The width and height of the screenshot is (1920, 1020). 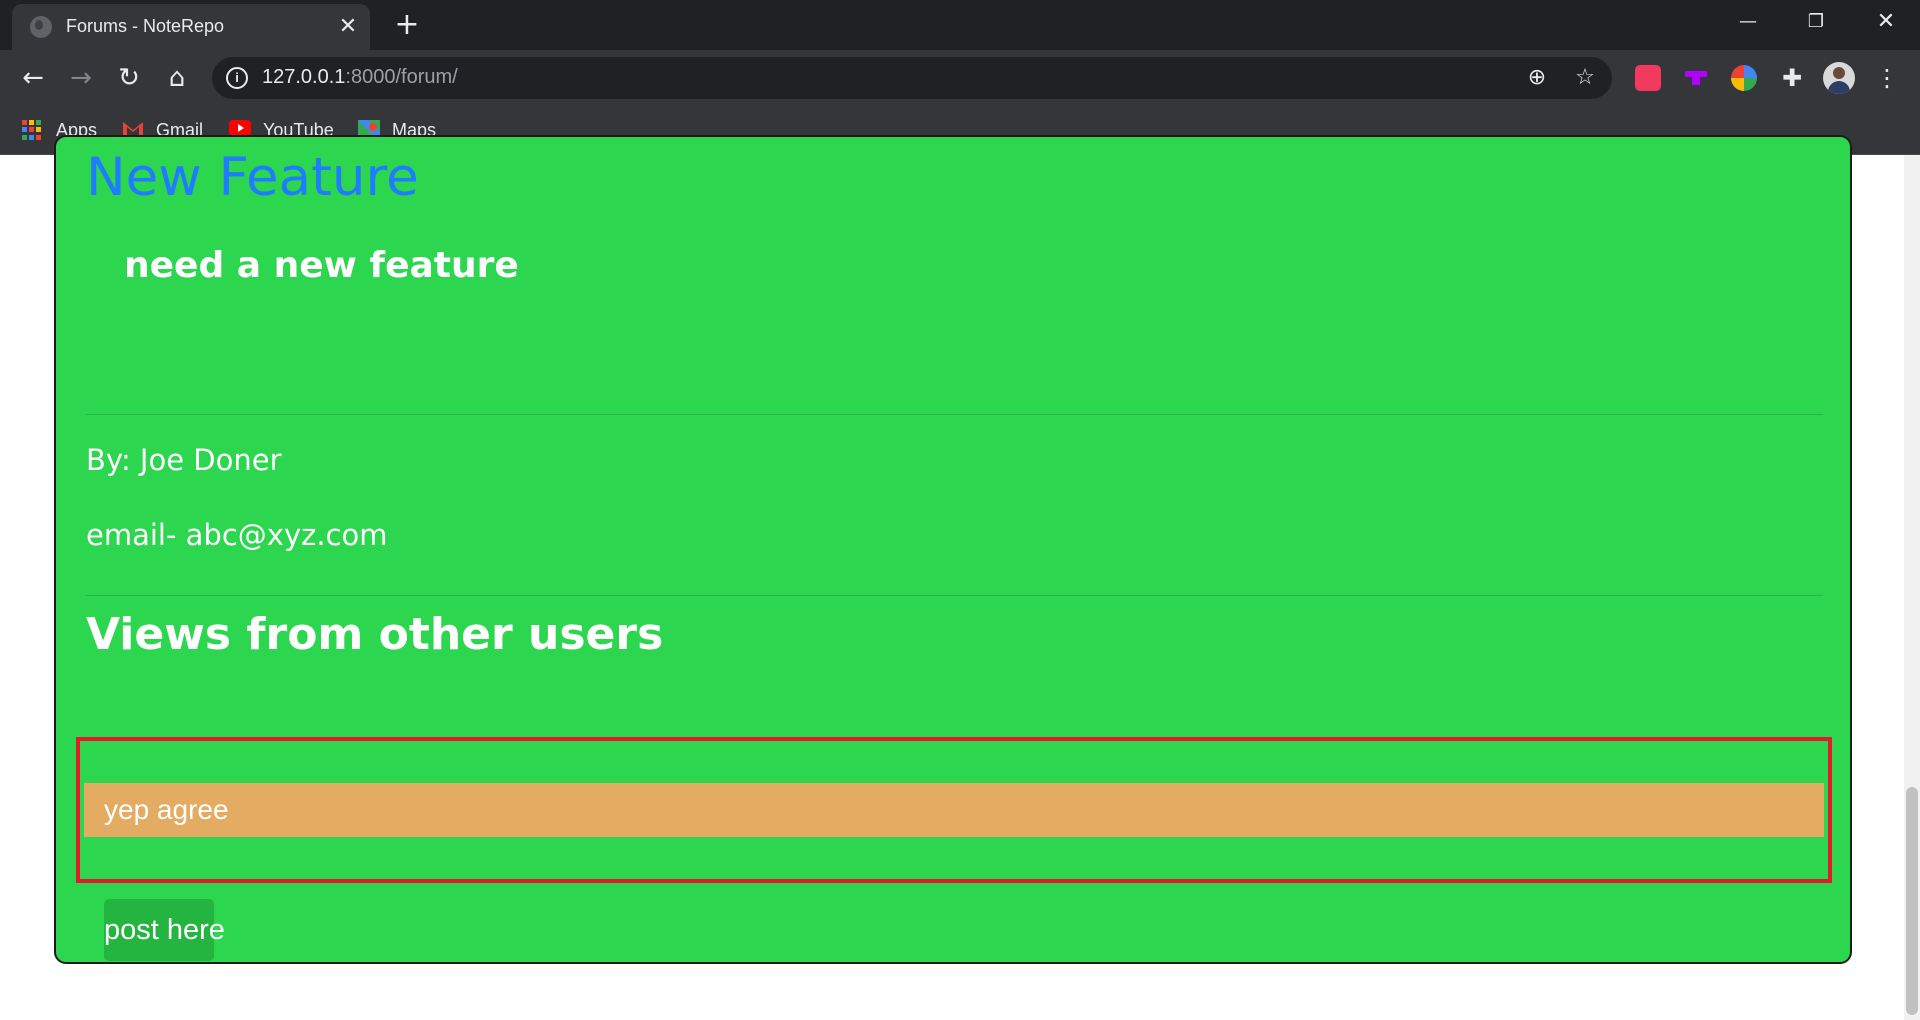 What do you see at coordinates (348, 27) in the screenshot?
I see `close-tab-icon: ✕` at bounding box center [348, 27].